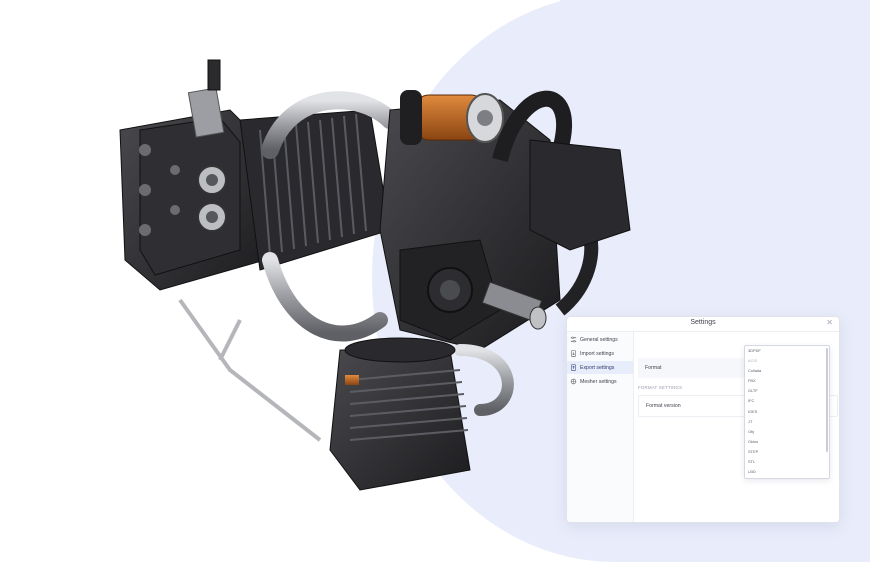  What do you see at coordinates (787, 452) in the screenshot?
I see `dropdown-option: STEP` at bounding box center [787, 452].